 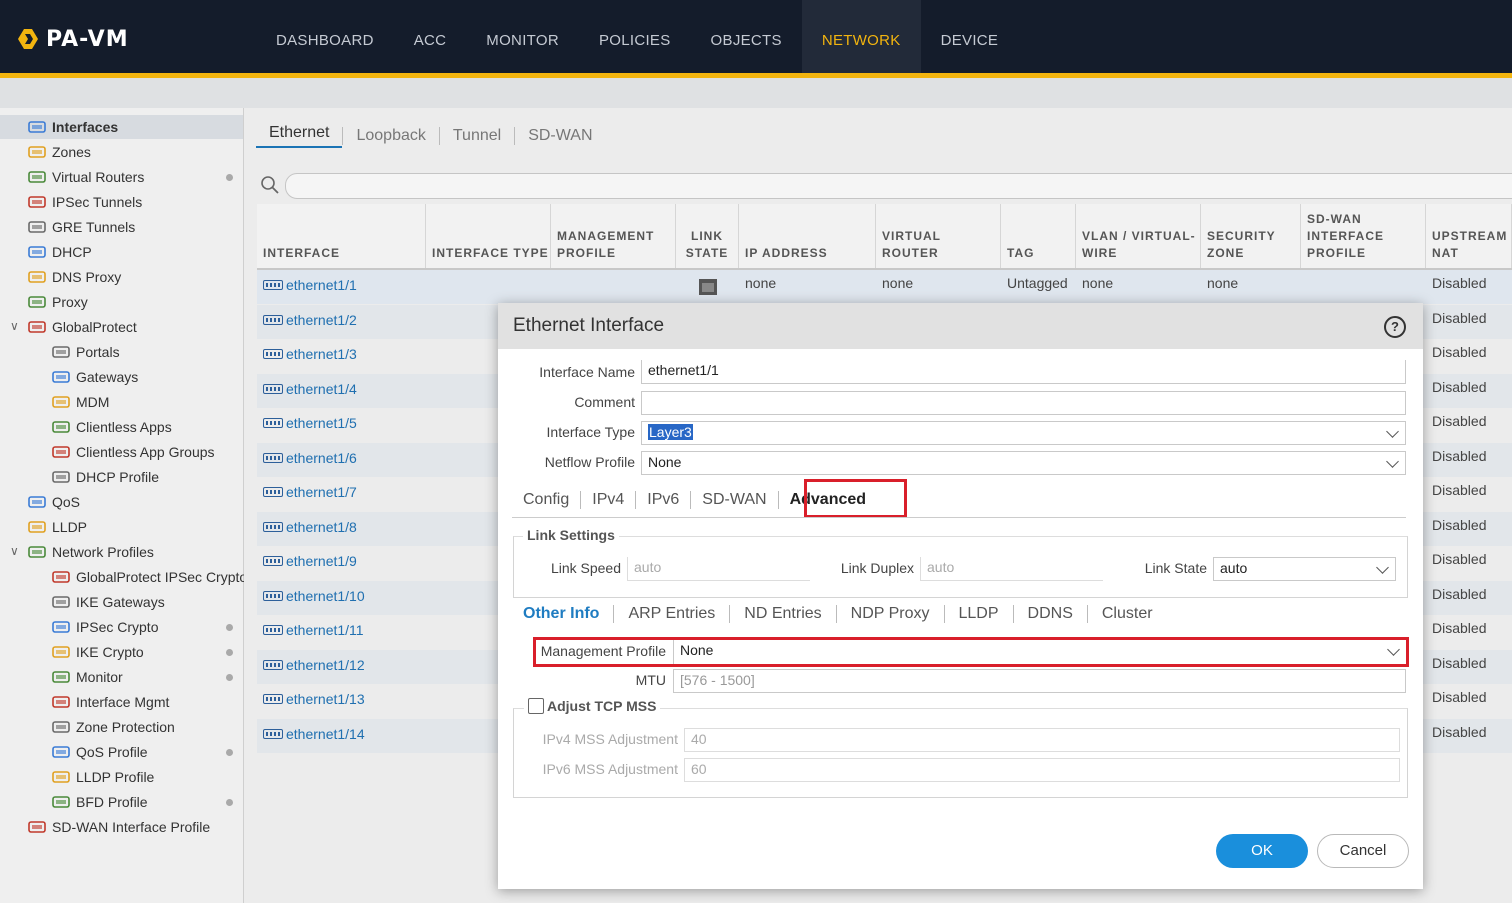 I want to click on sidebar-item-proxy: Proxy, so click(x=58, y=302).